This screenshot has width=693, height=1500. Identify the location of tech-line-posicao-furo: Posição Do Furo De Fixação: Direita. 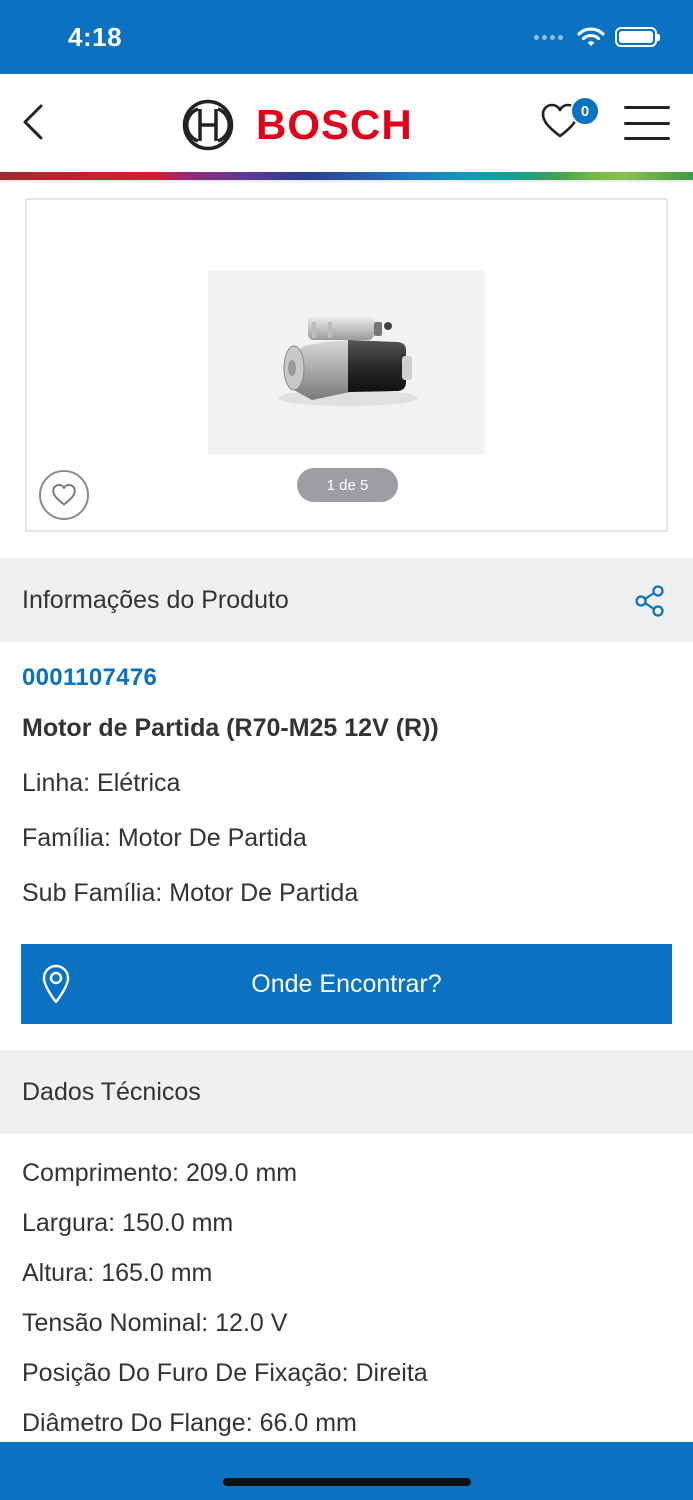
(225, 1373).